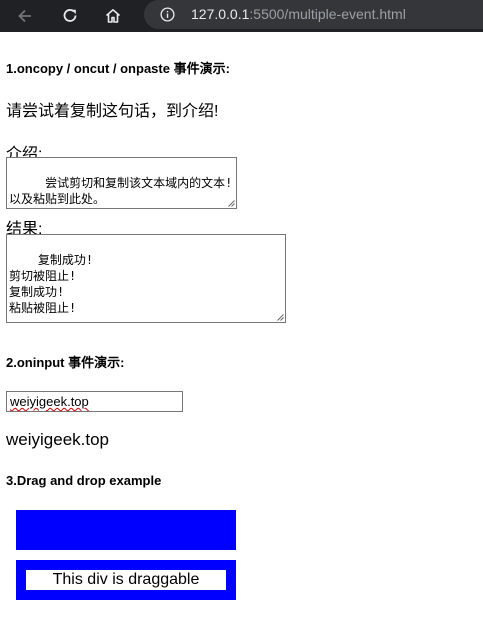 The width and height of the screenshot is (483, 629). What do you see at coordinates (118, 68) in the screenshot?
I see `copy-section-heading: 1.oncopy / oncut / onpaste 事件演示:` at bounding box center [118, 68].